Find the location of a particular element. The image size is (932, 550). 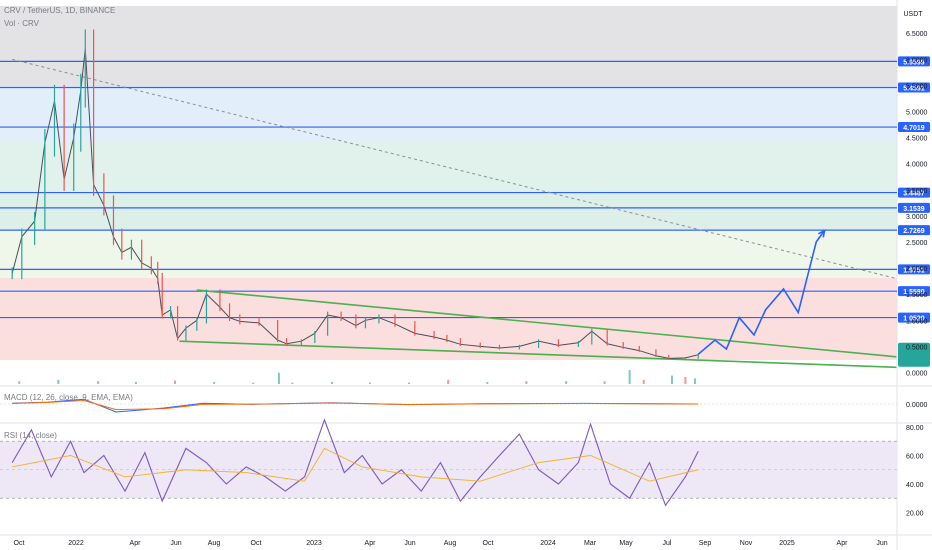

zone-red is located at coordinates (448, 319).